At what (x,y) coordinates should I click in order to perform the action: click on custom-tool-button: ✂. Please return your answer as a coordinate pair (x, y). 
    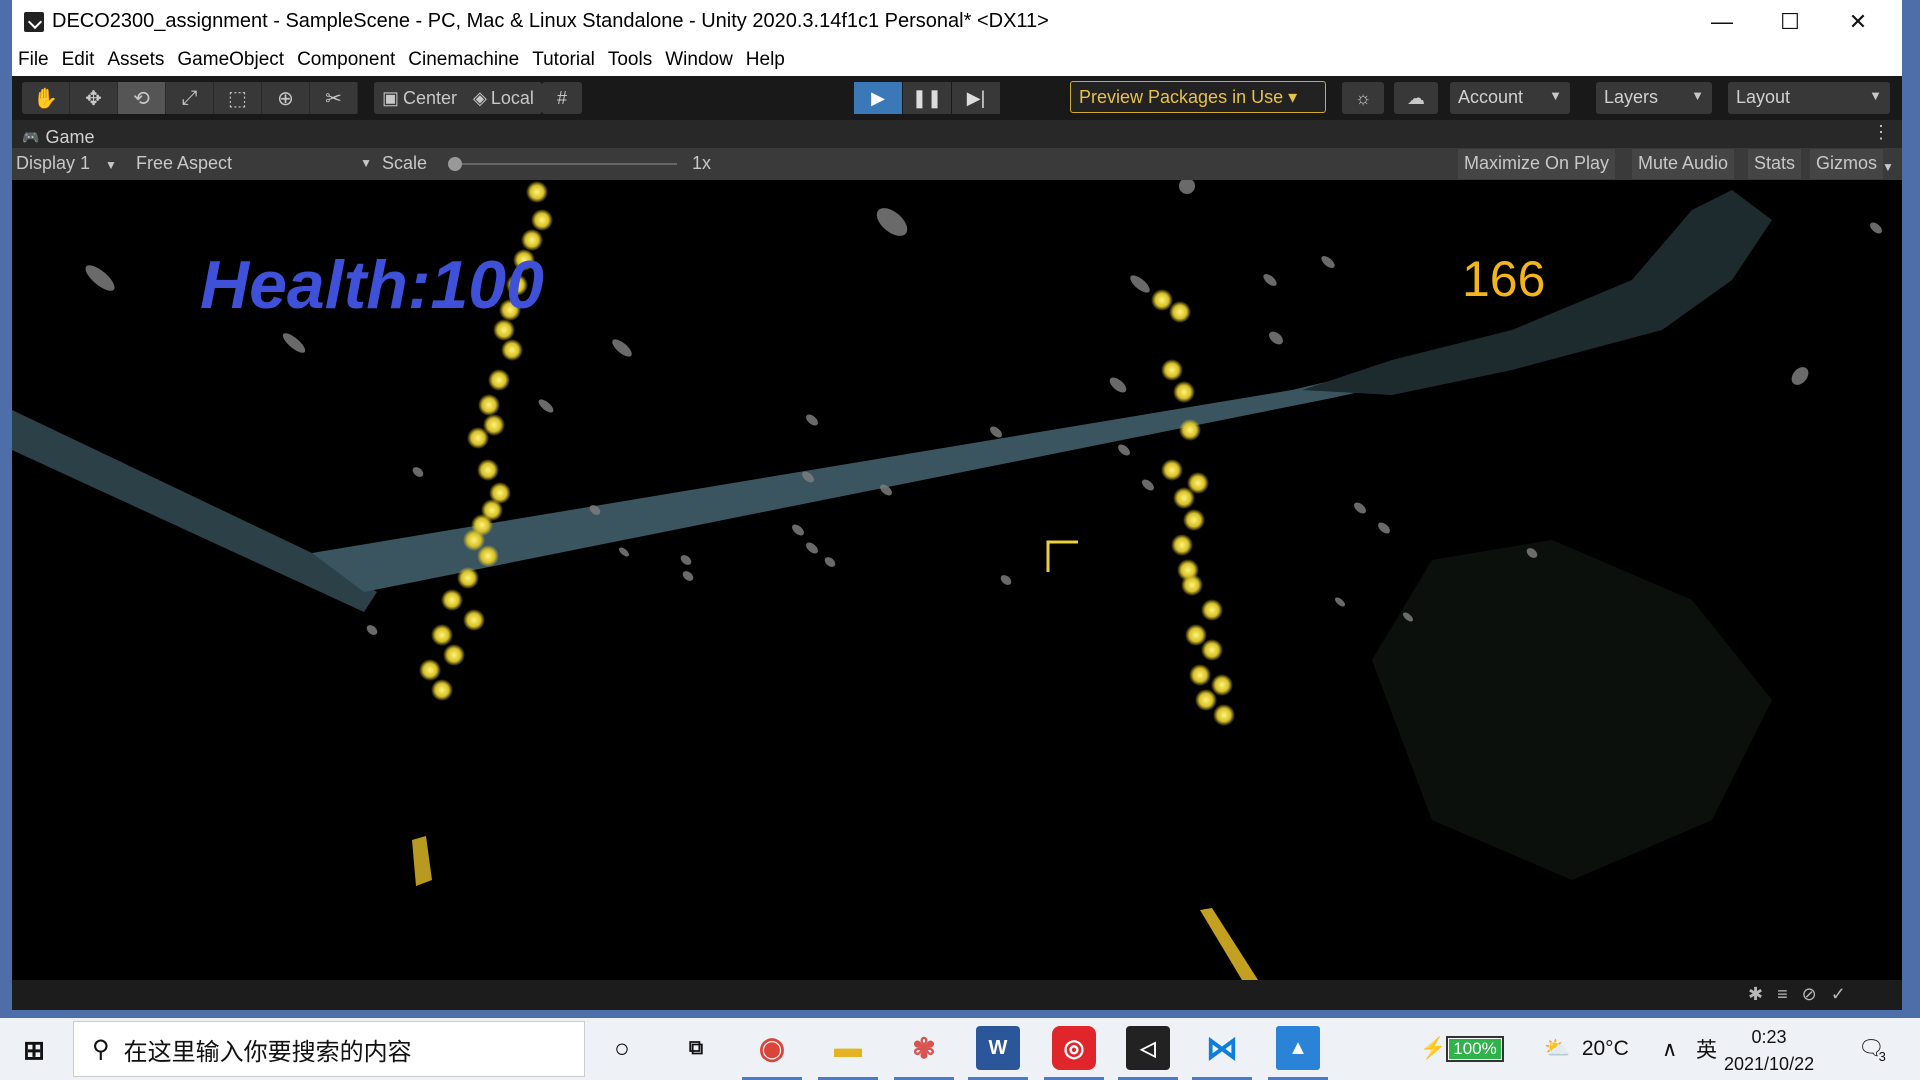
    Looking at the image, I should click on (334, 98).